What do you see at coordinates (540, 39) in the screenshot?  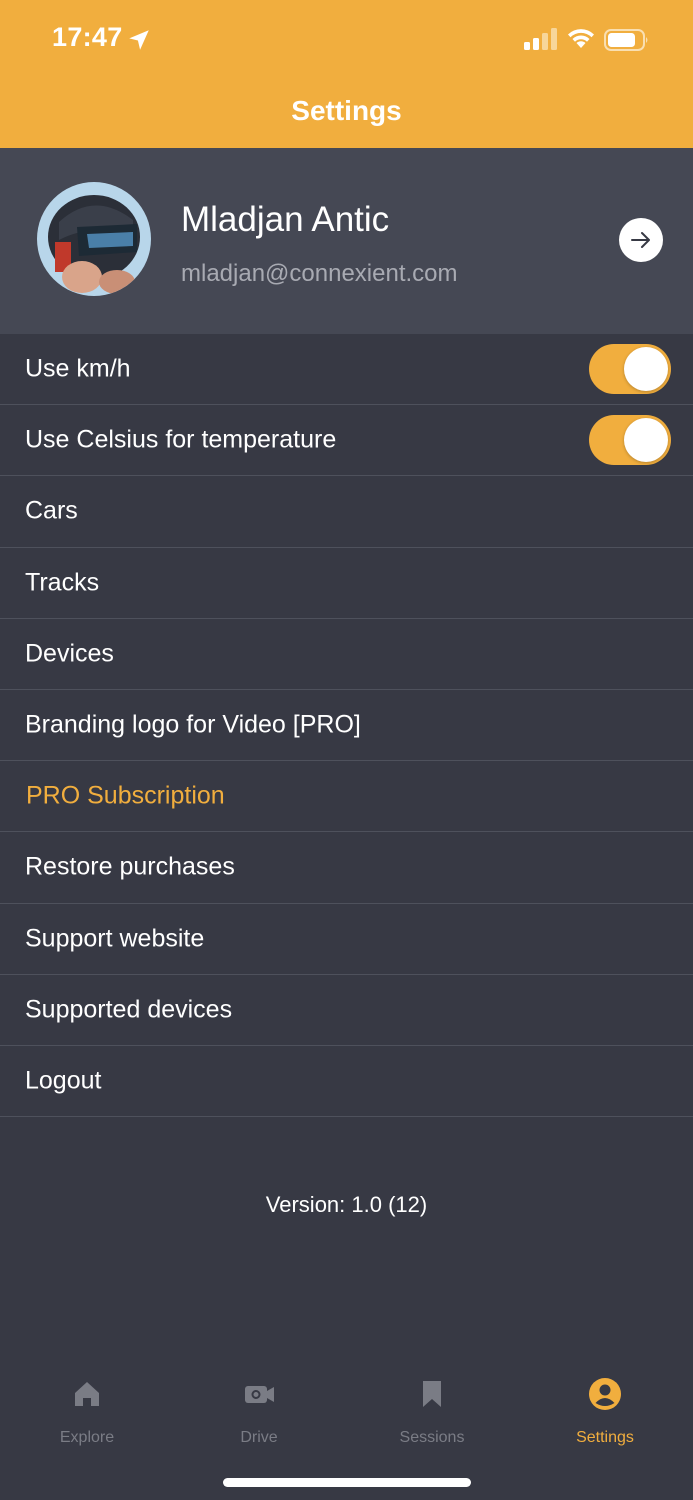 I see `cellular-signal-icon` at bounding box center [540, 39].